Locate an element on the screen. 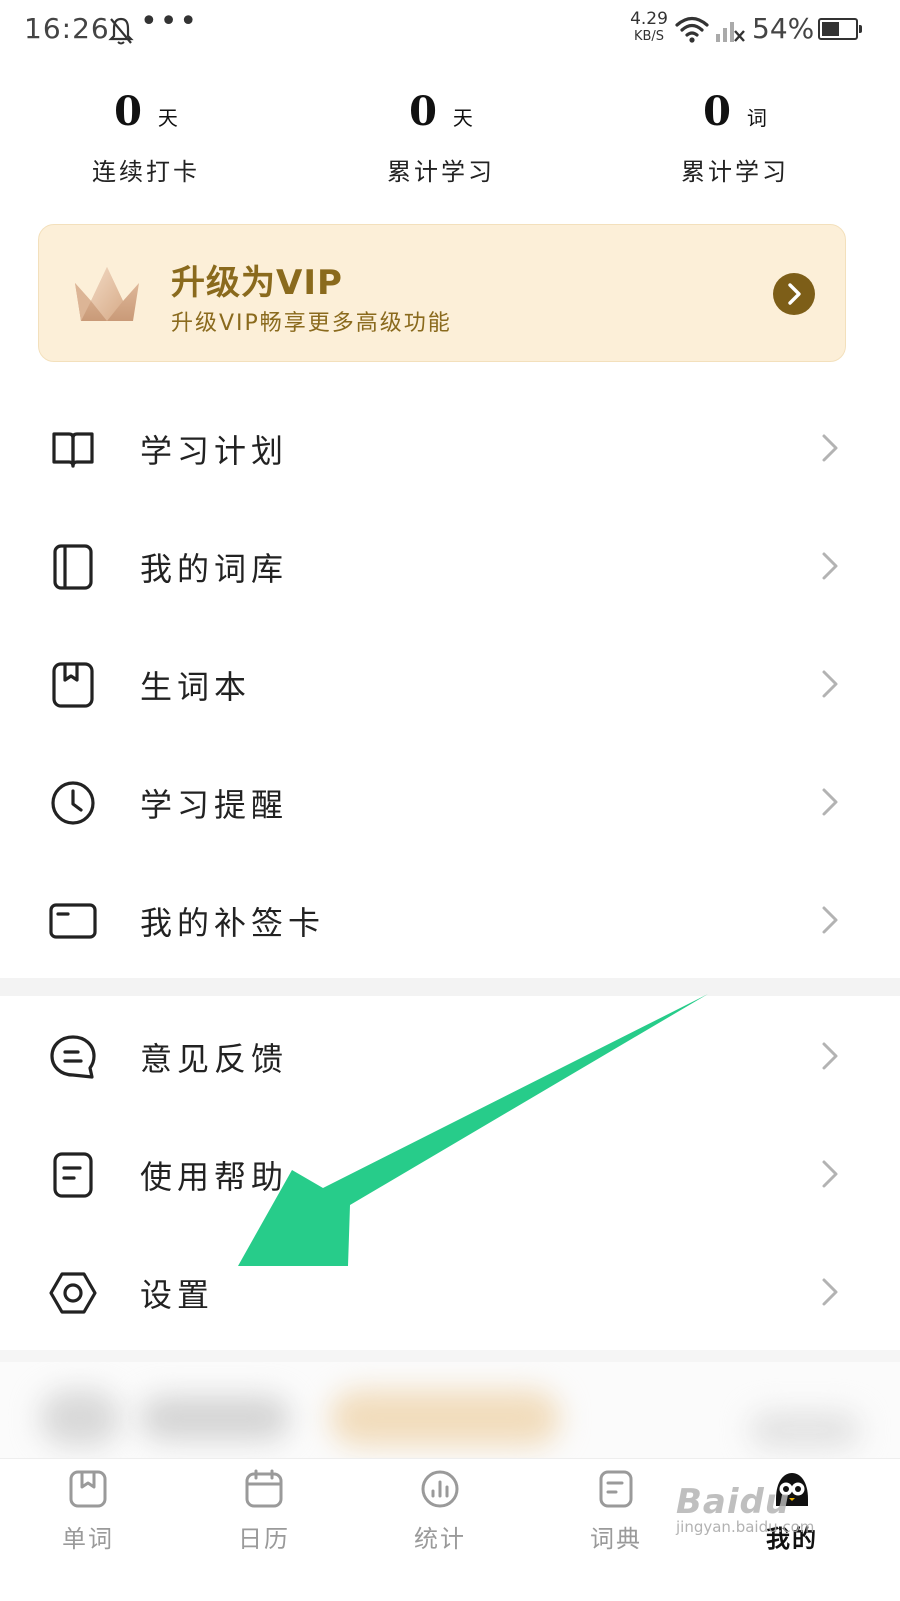 The image size is (900, 1601). wifi-icon is located at coordinates (692, 29).